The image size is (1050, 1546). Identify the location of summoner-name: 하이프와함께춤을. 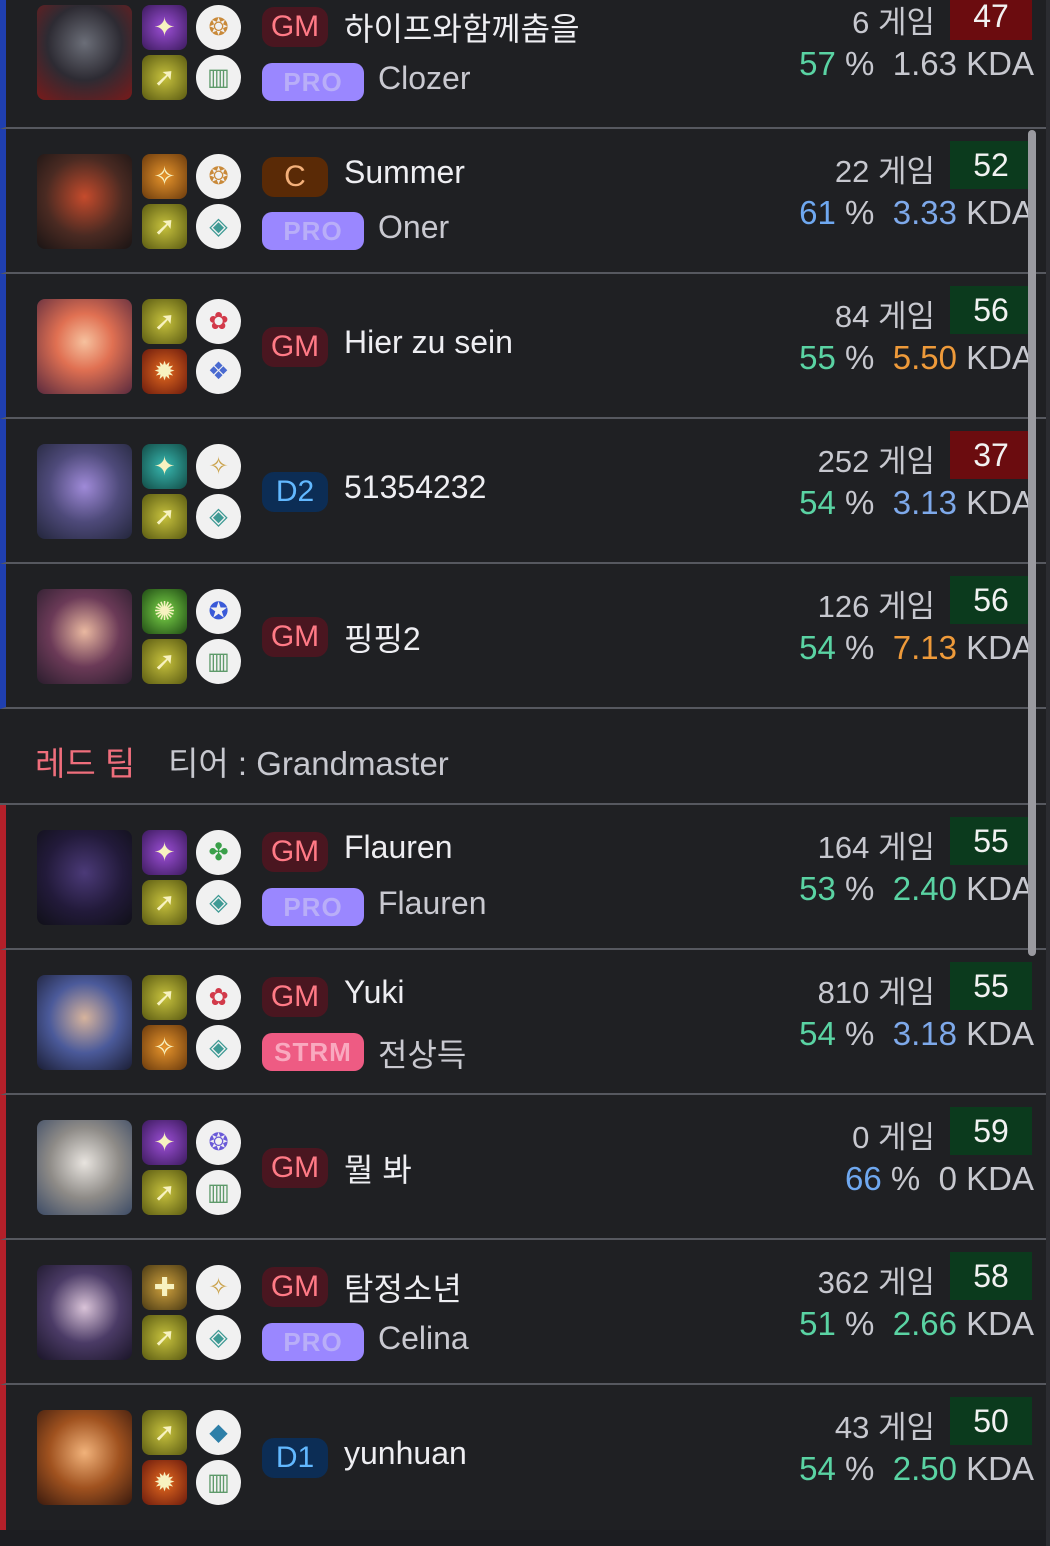
(462, 27).